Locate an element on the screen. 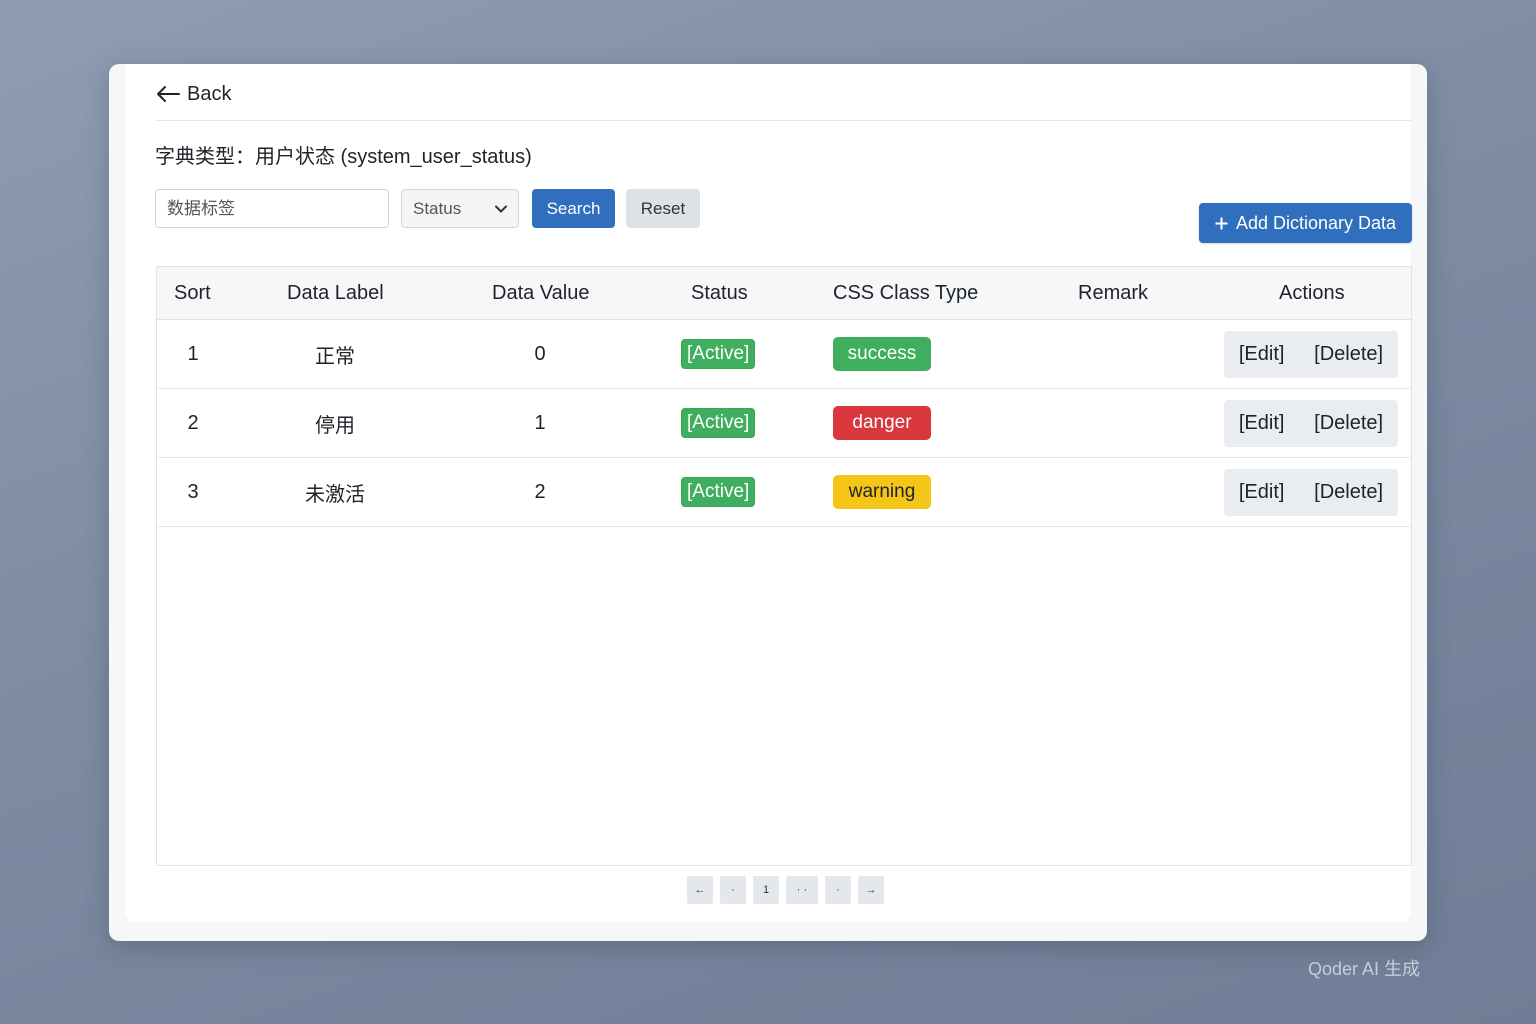 The image size is (1536, 1024). back-label: Back is located at coordinates (209, 93).